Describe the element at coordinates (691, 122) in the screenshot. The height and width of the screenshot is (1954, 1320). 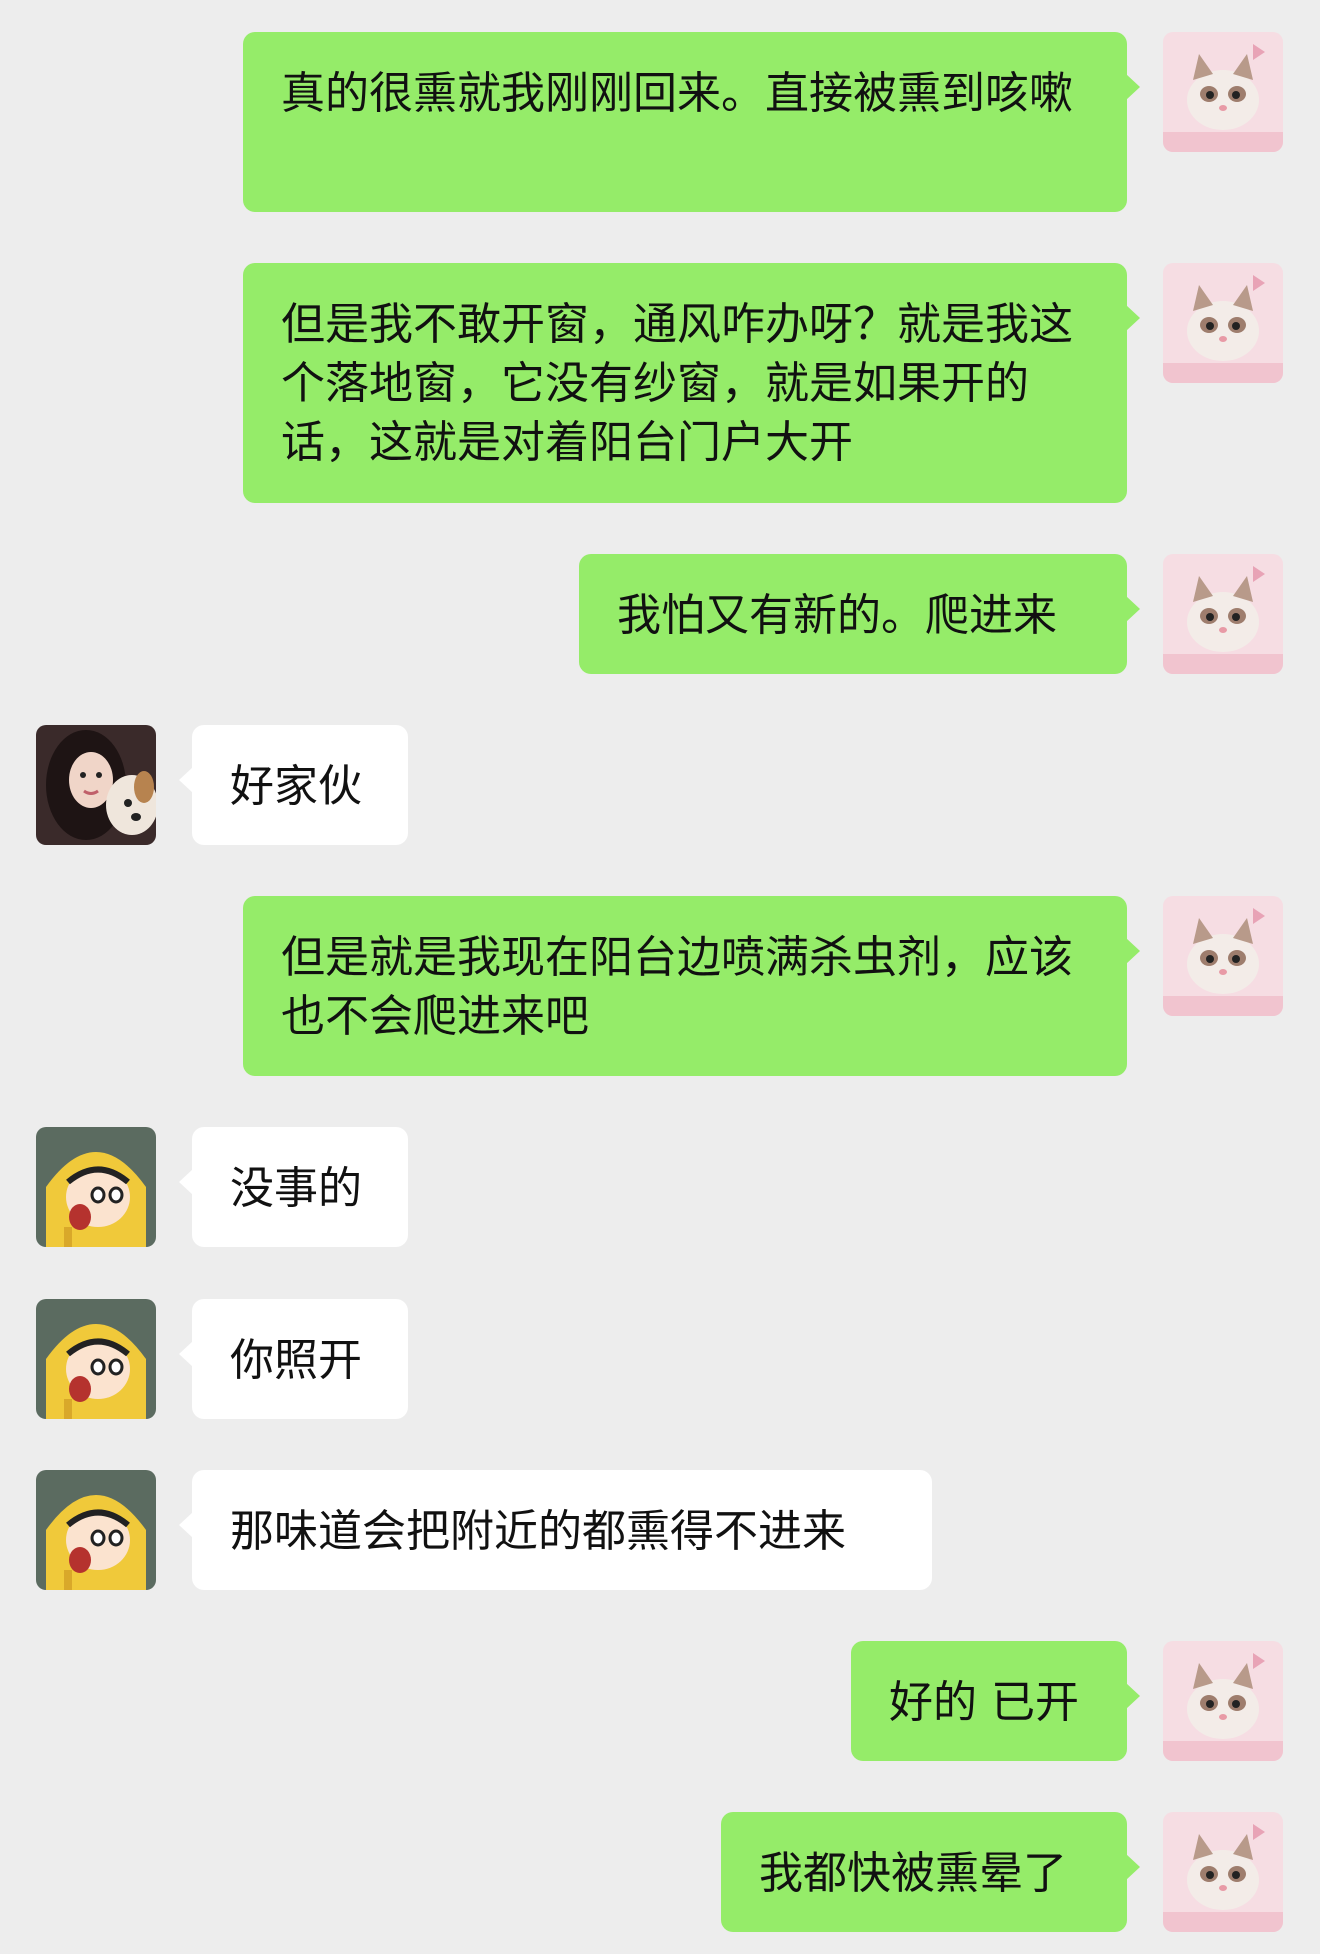
I see `message-bubble-sent: 真的很熏就我刚刚回来。直接被熏到咳嗽` at that location.